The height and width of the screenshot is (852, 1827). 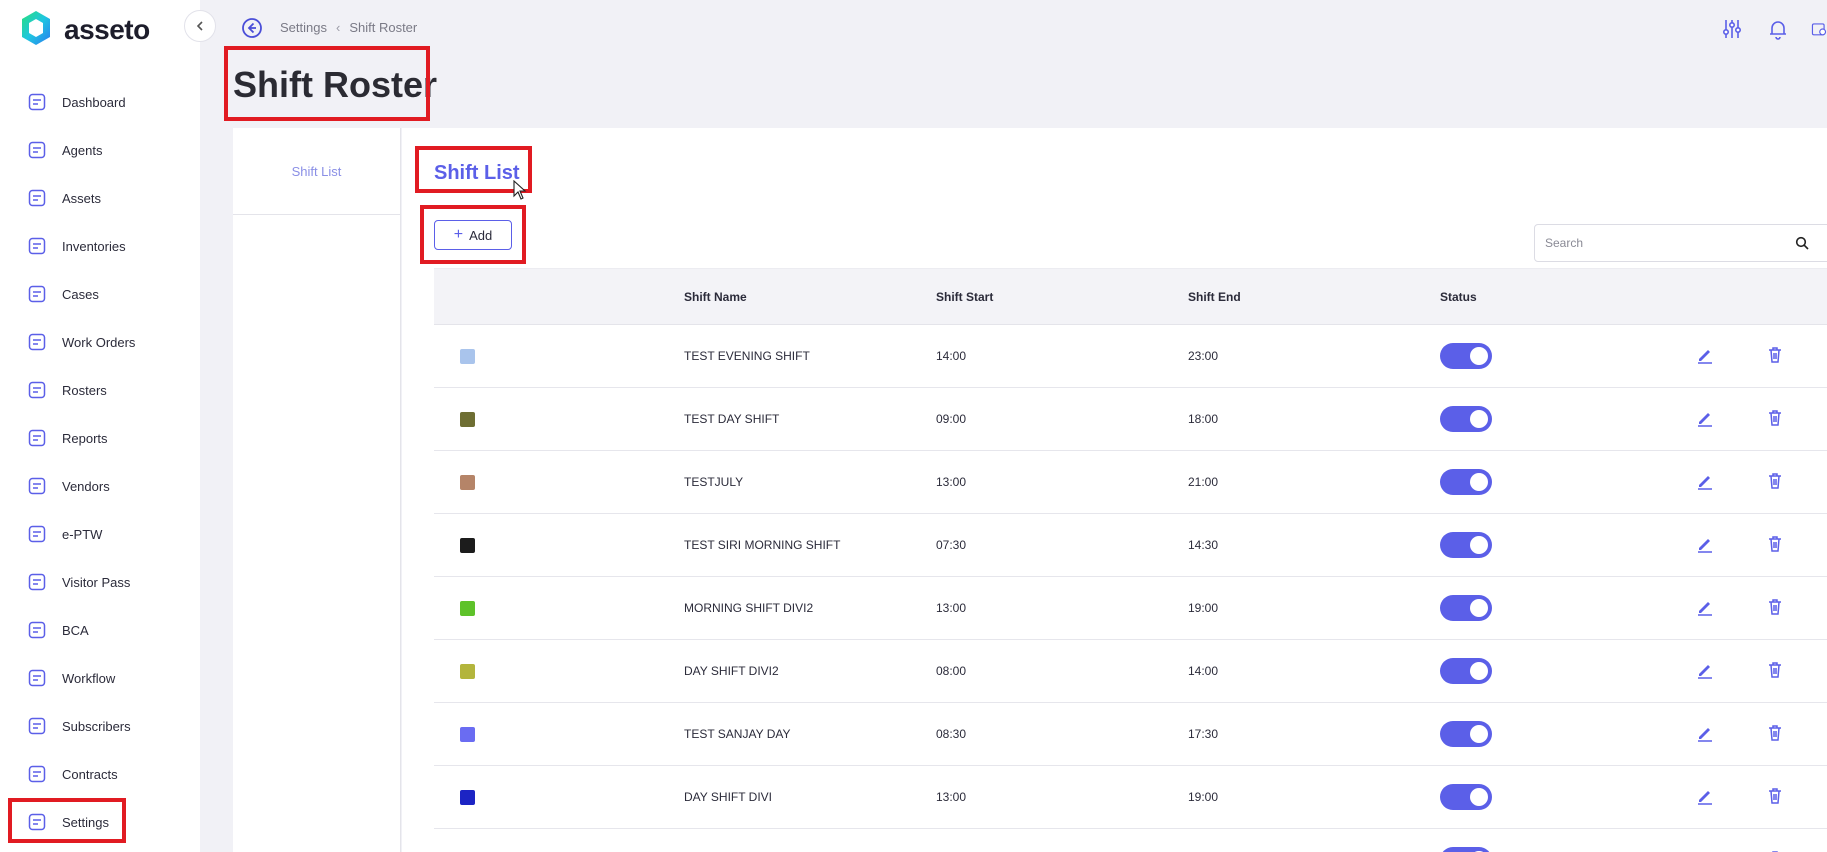 I want to click on color-cell, so click(x=559, y=608).